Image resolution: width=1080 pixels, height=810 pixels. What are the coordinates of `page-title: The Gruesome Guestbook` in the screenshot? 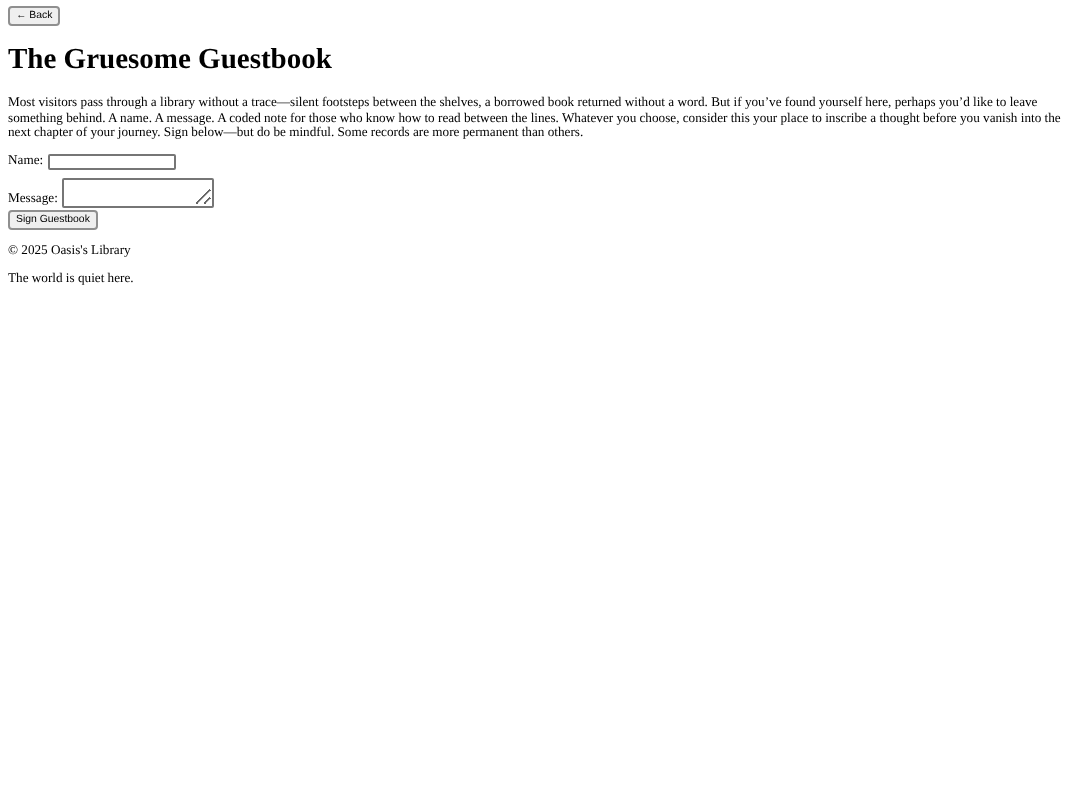 It's located at (171, 61).